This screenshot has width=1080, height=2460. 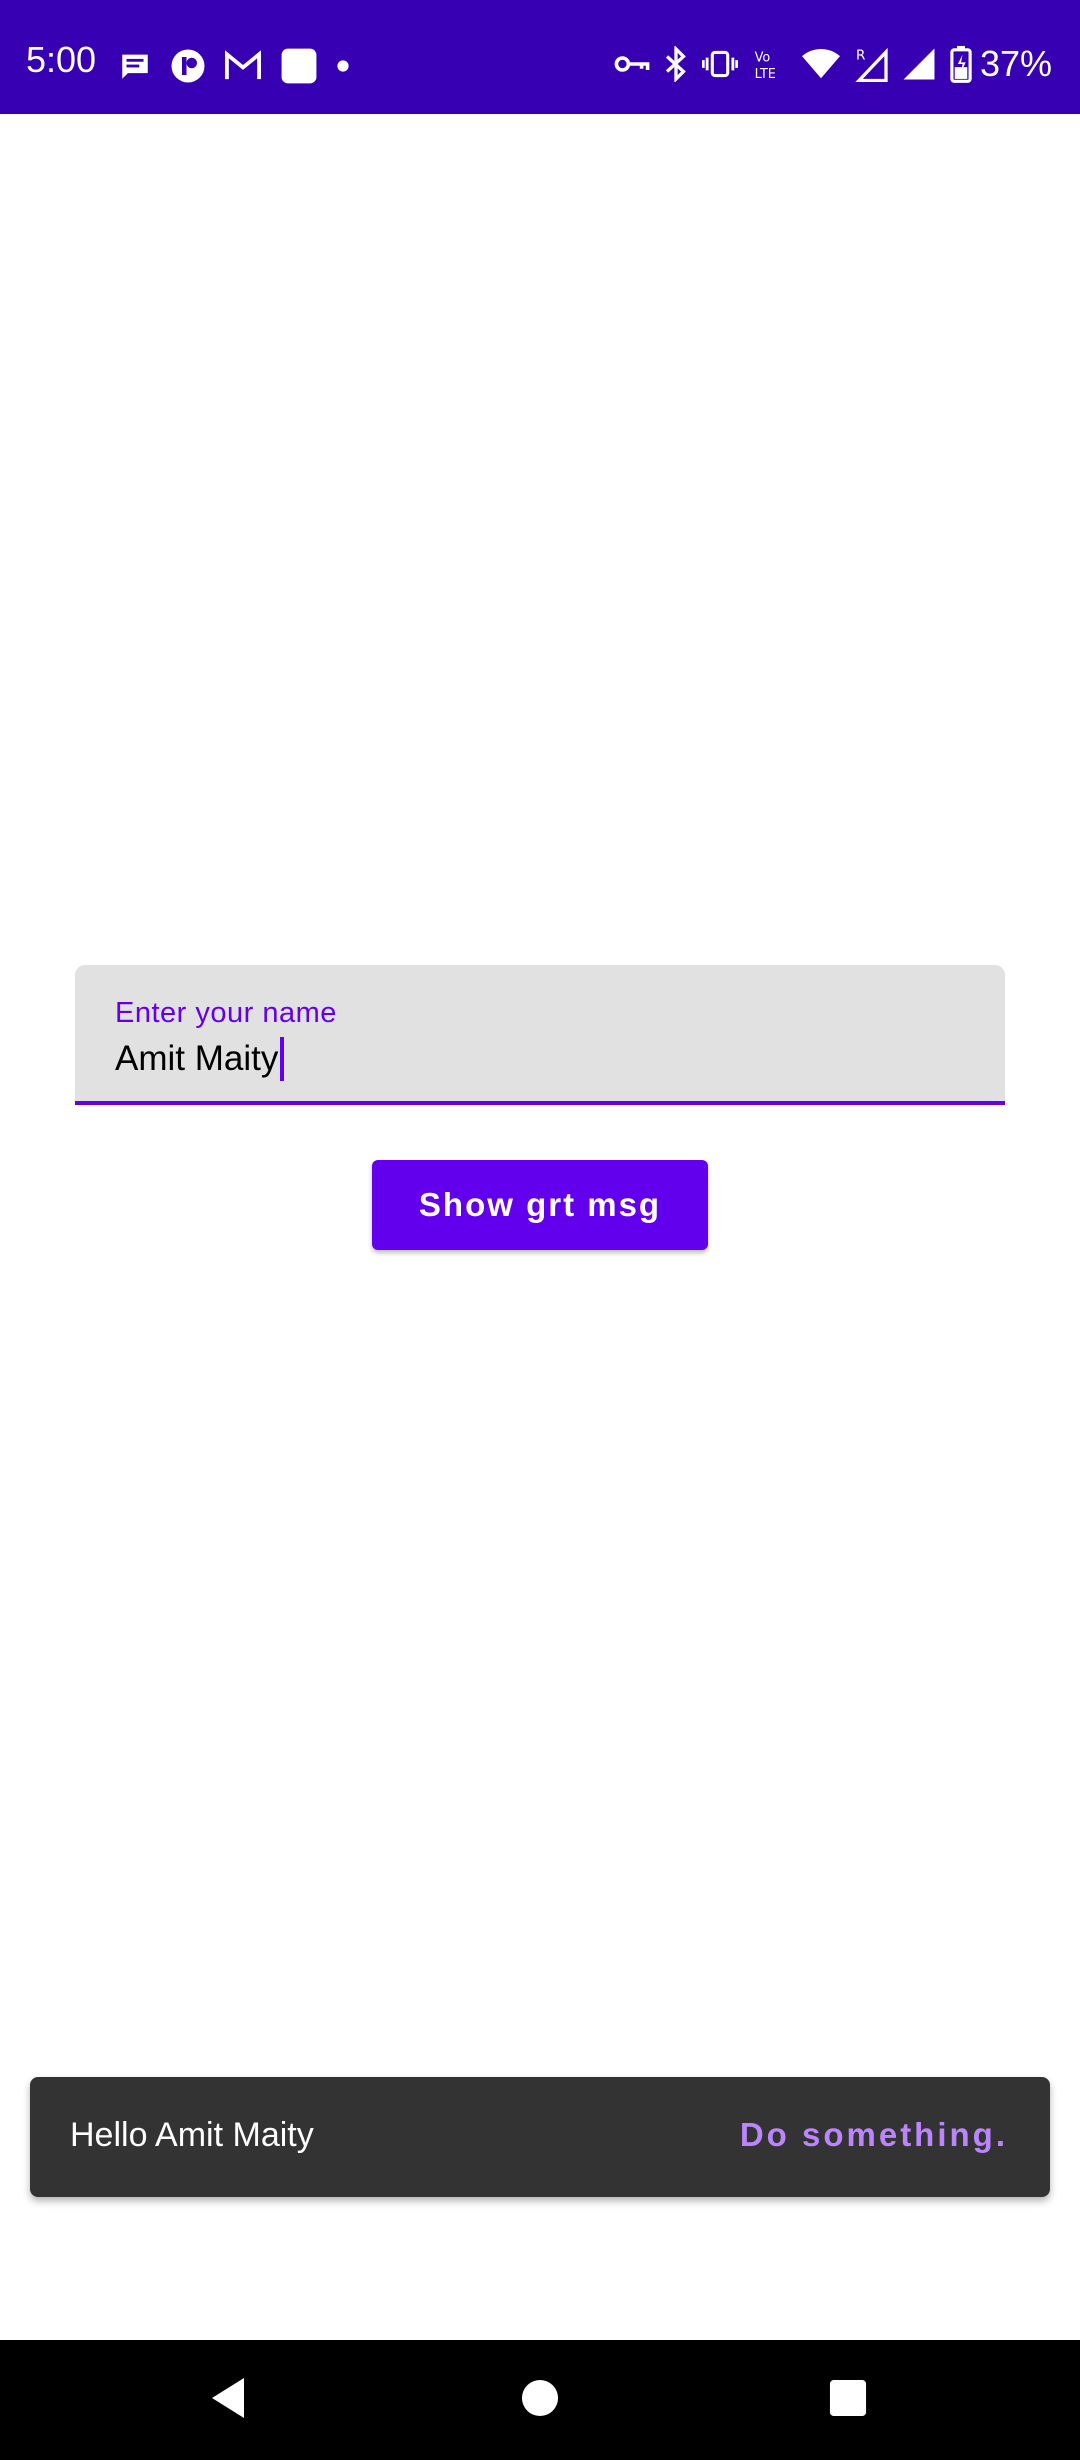 I want to click on text-cursor, so click(x=282, y=1059).